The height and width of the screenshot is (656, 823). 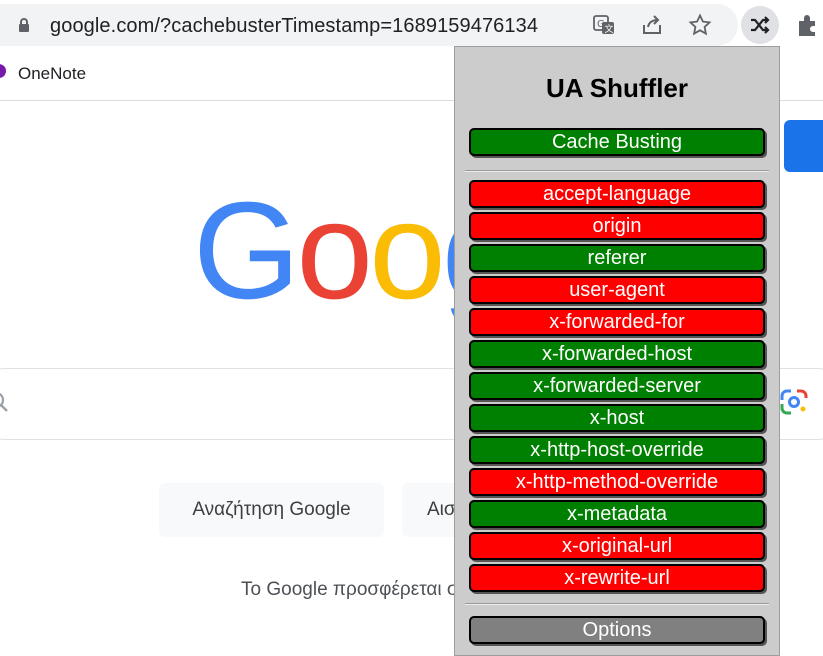 I want to click on search-icon, so click(x=4, y=402).